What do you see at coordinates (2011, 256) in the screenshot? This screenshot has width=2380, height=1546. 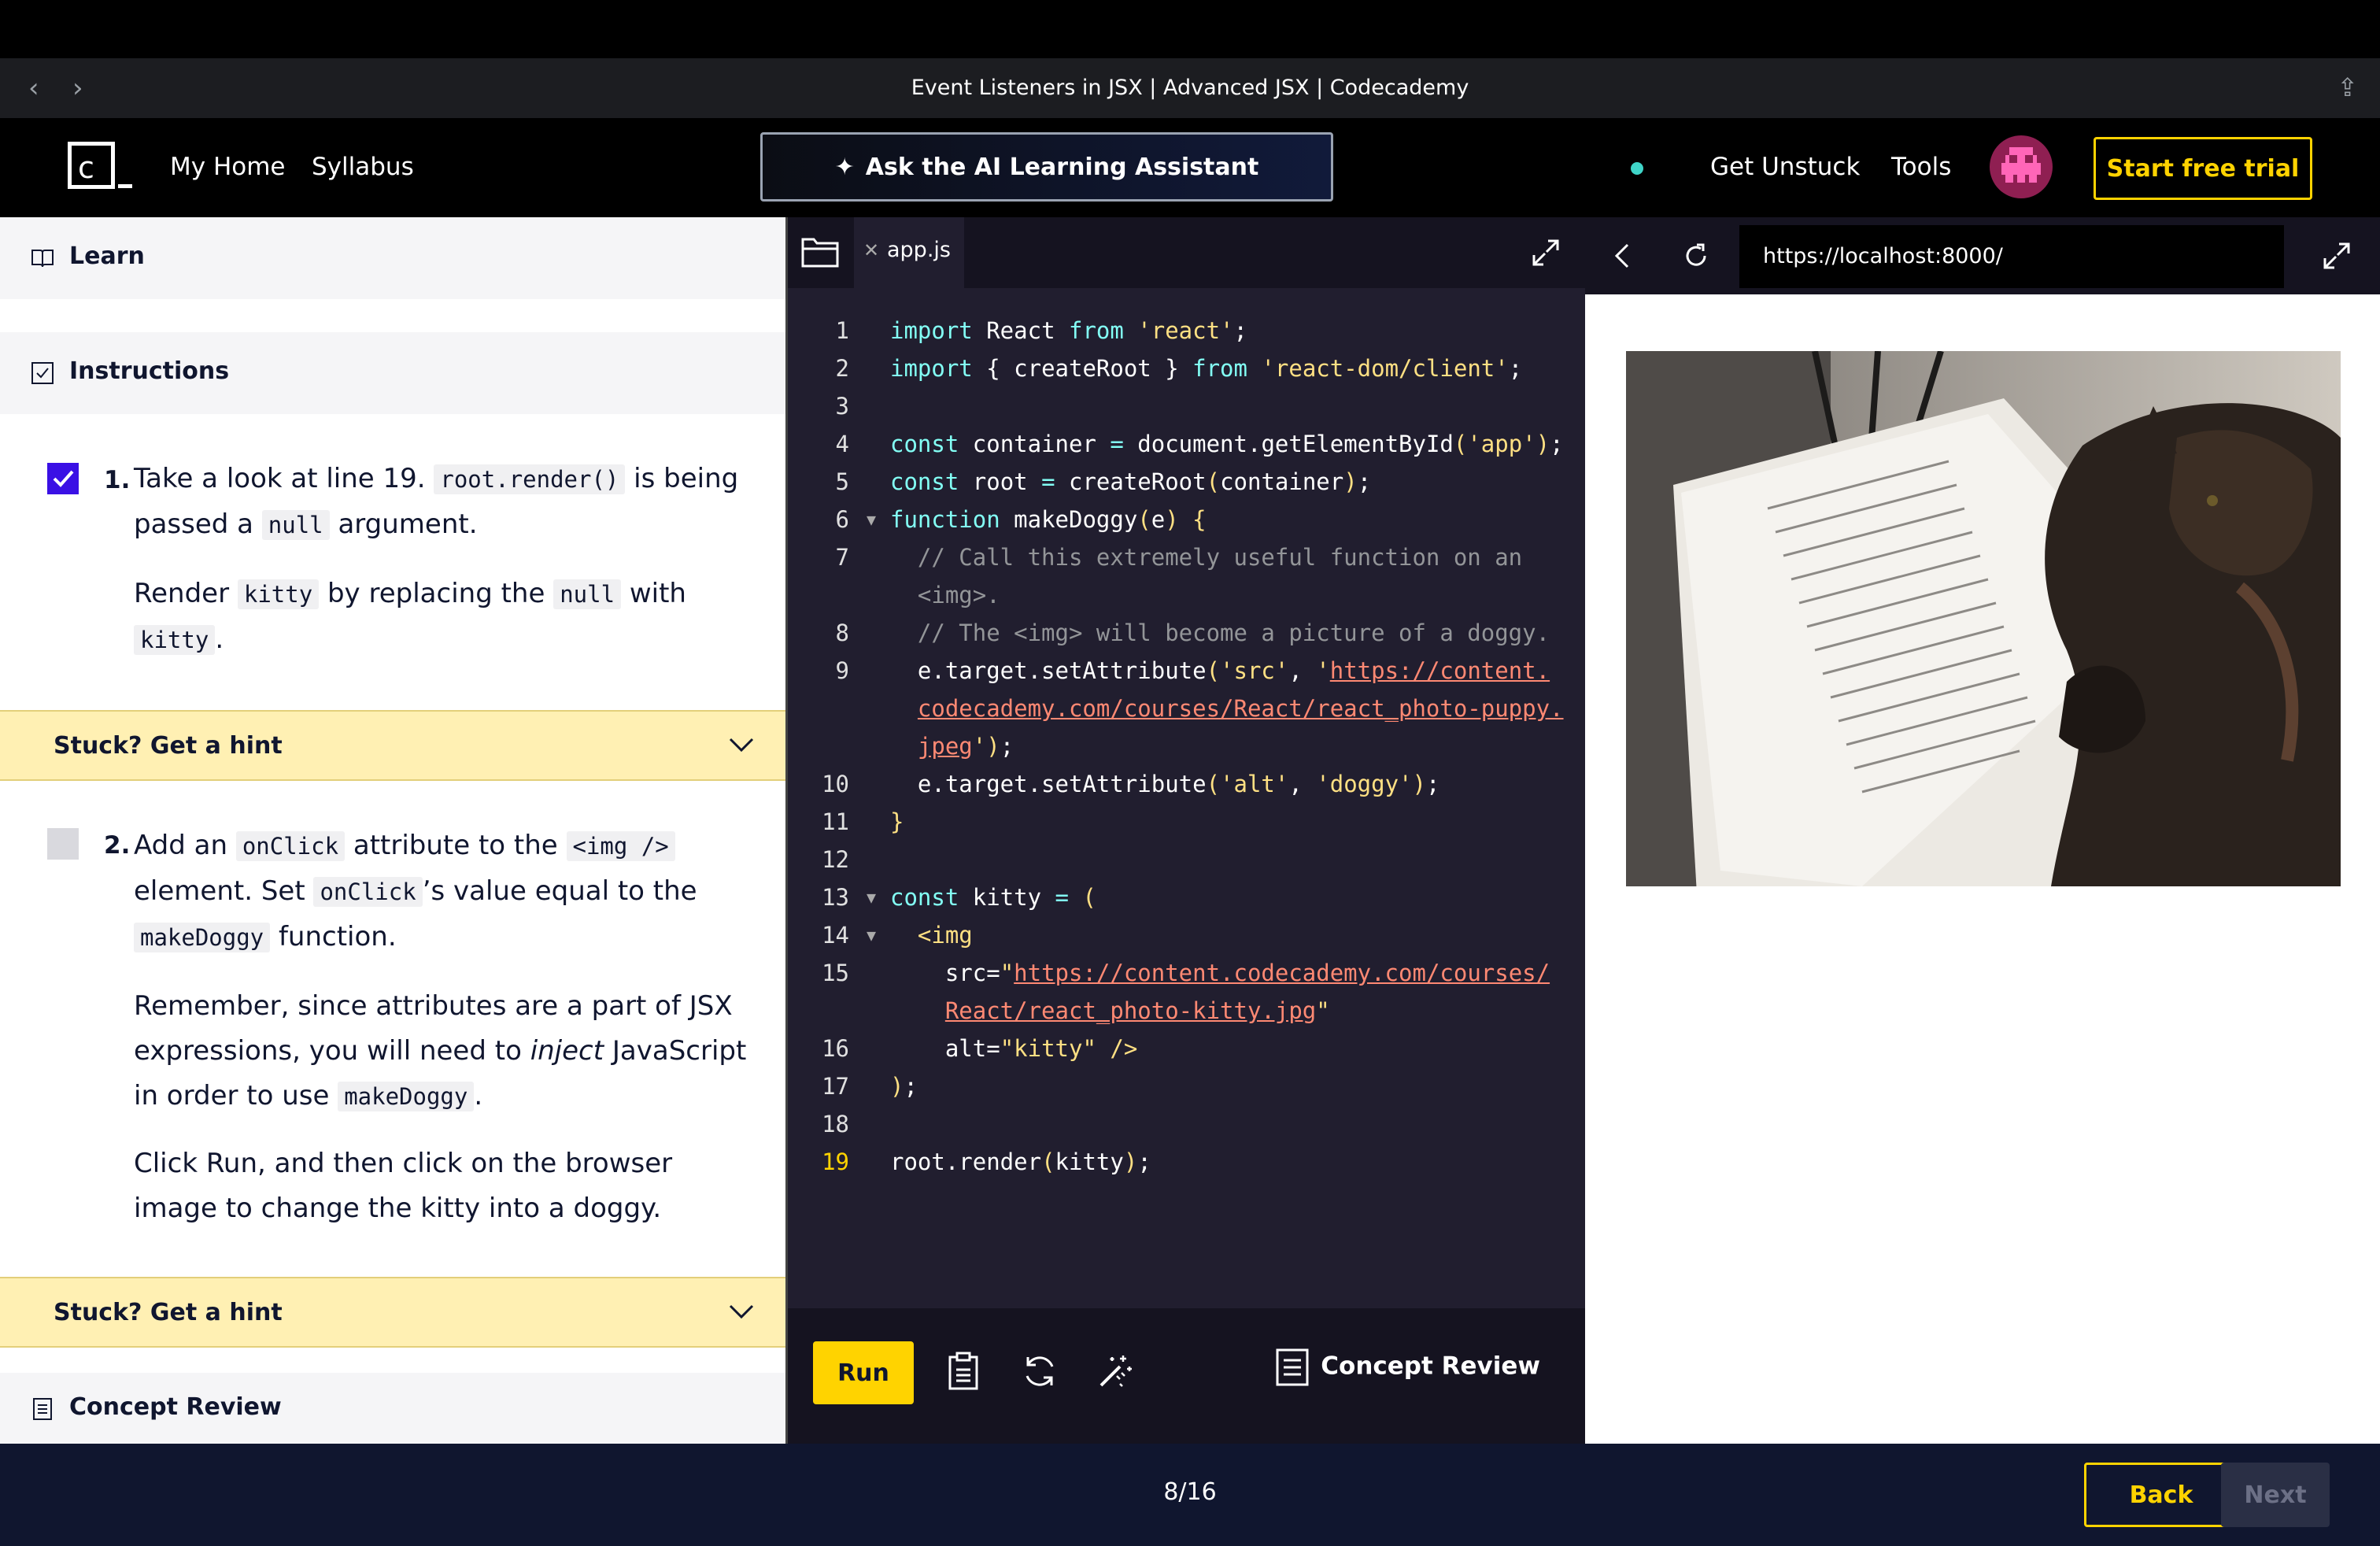 I see `url-field: https://localhost:8000/` at bounding box center [2011, 256].